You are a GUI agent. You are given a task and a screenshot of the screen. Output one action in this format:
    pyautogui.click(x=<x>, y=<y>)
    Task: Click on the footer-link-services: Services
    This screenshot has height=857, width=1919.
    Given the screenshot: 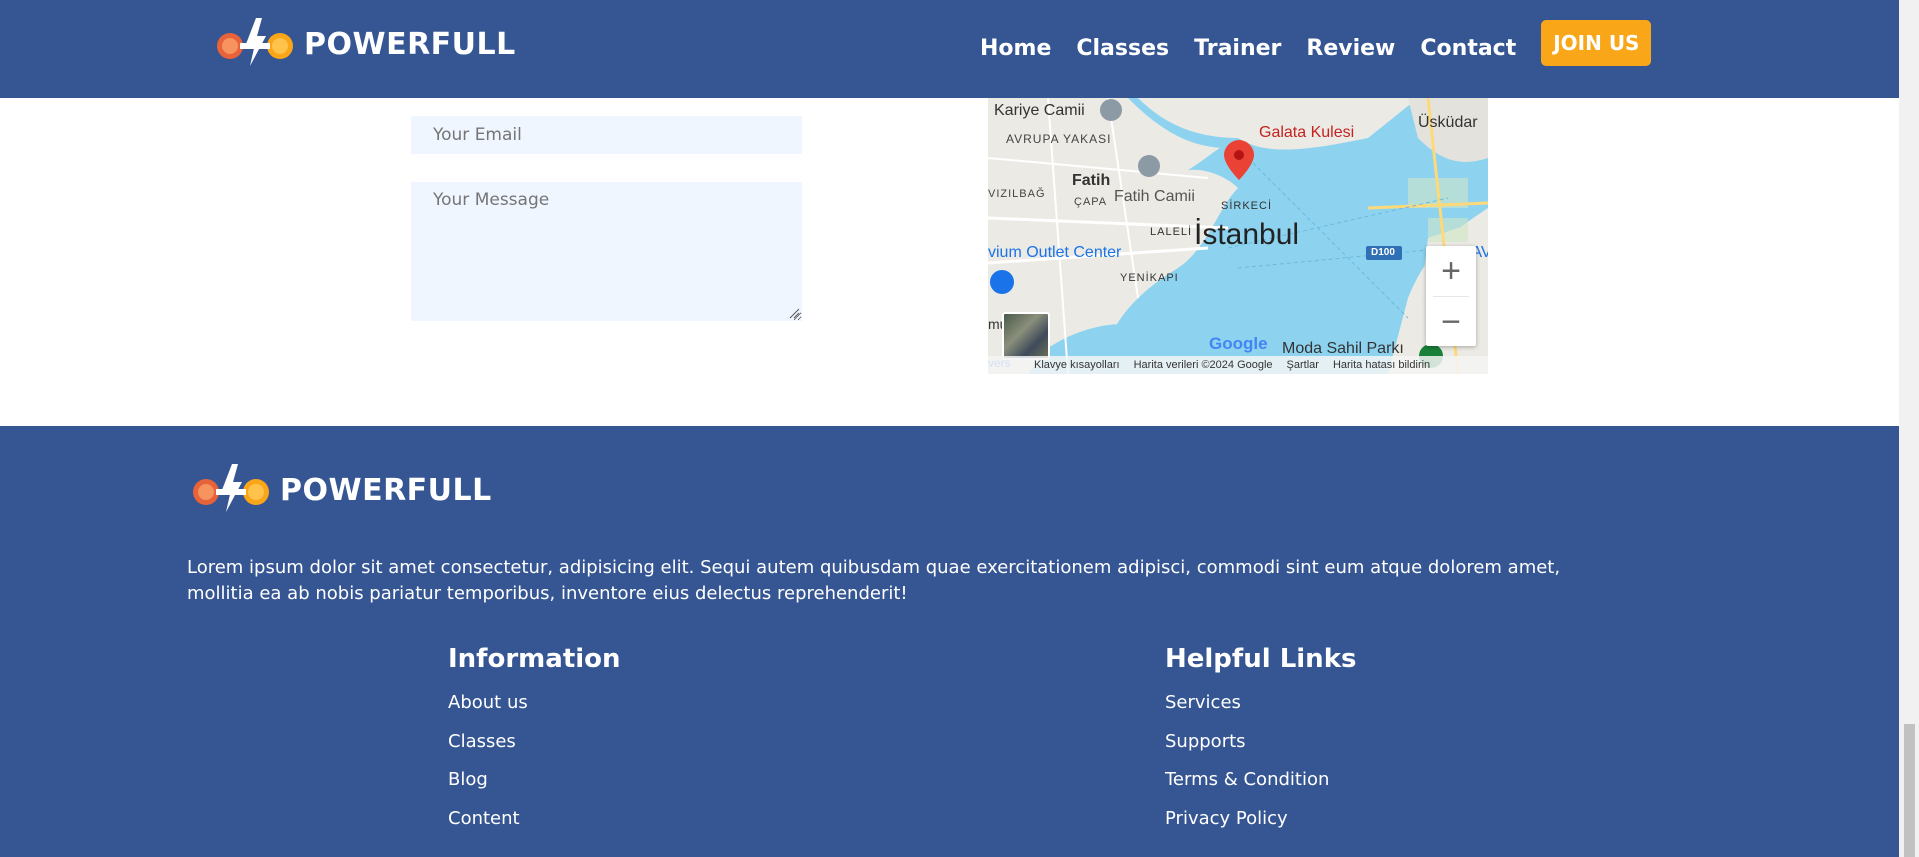 What is the action you would take?
    pyautogui.click(x=1260, y=711)
    